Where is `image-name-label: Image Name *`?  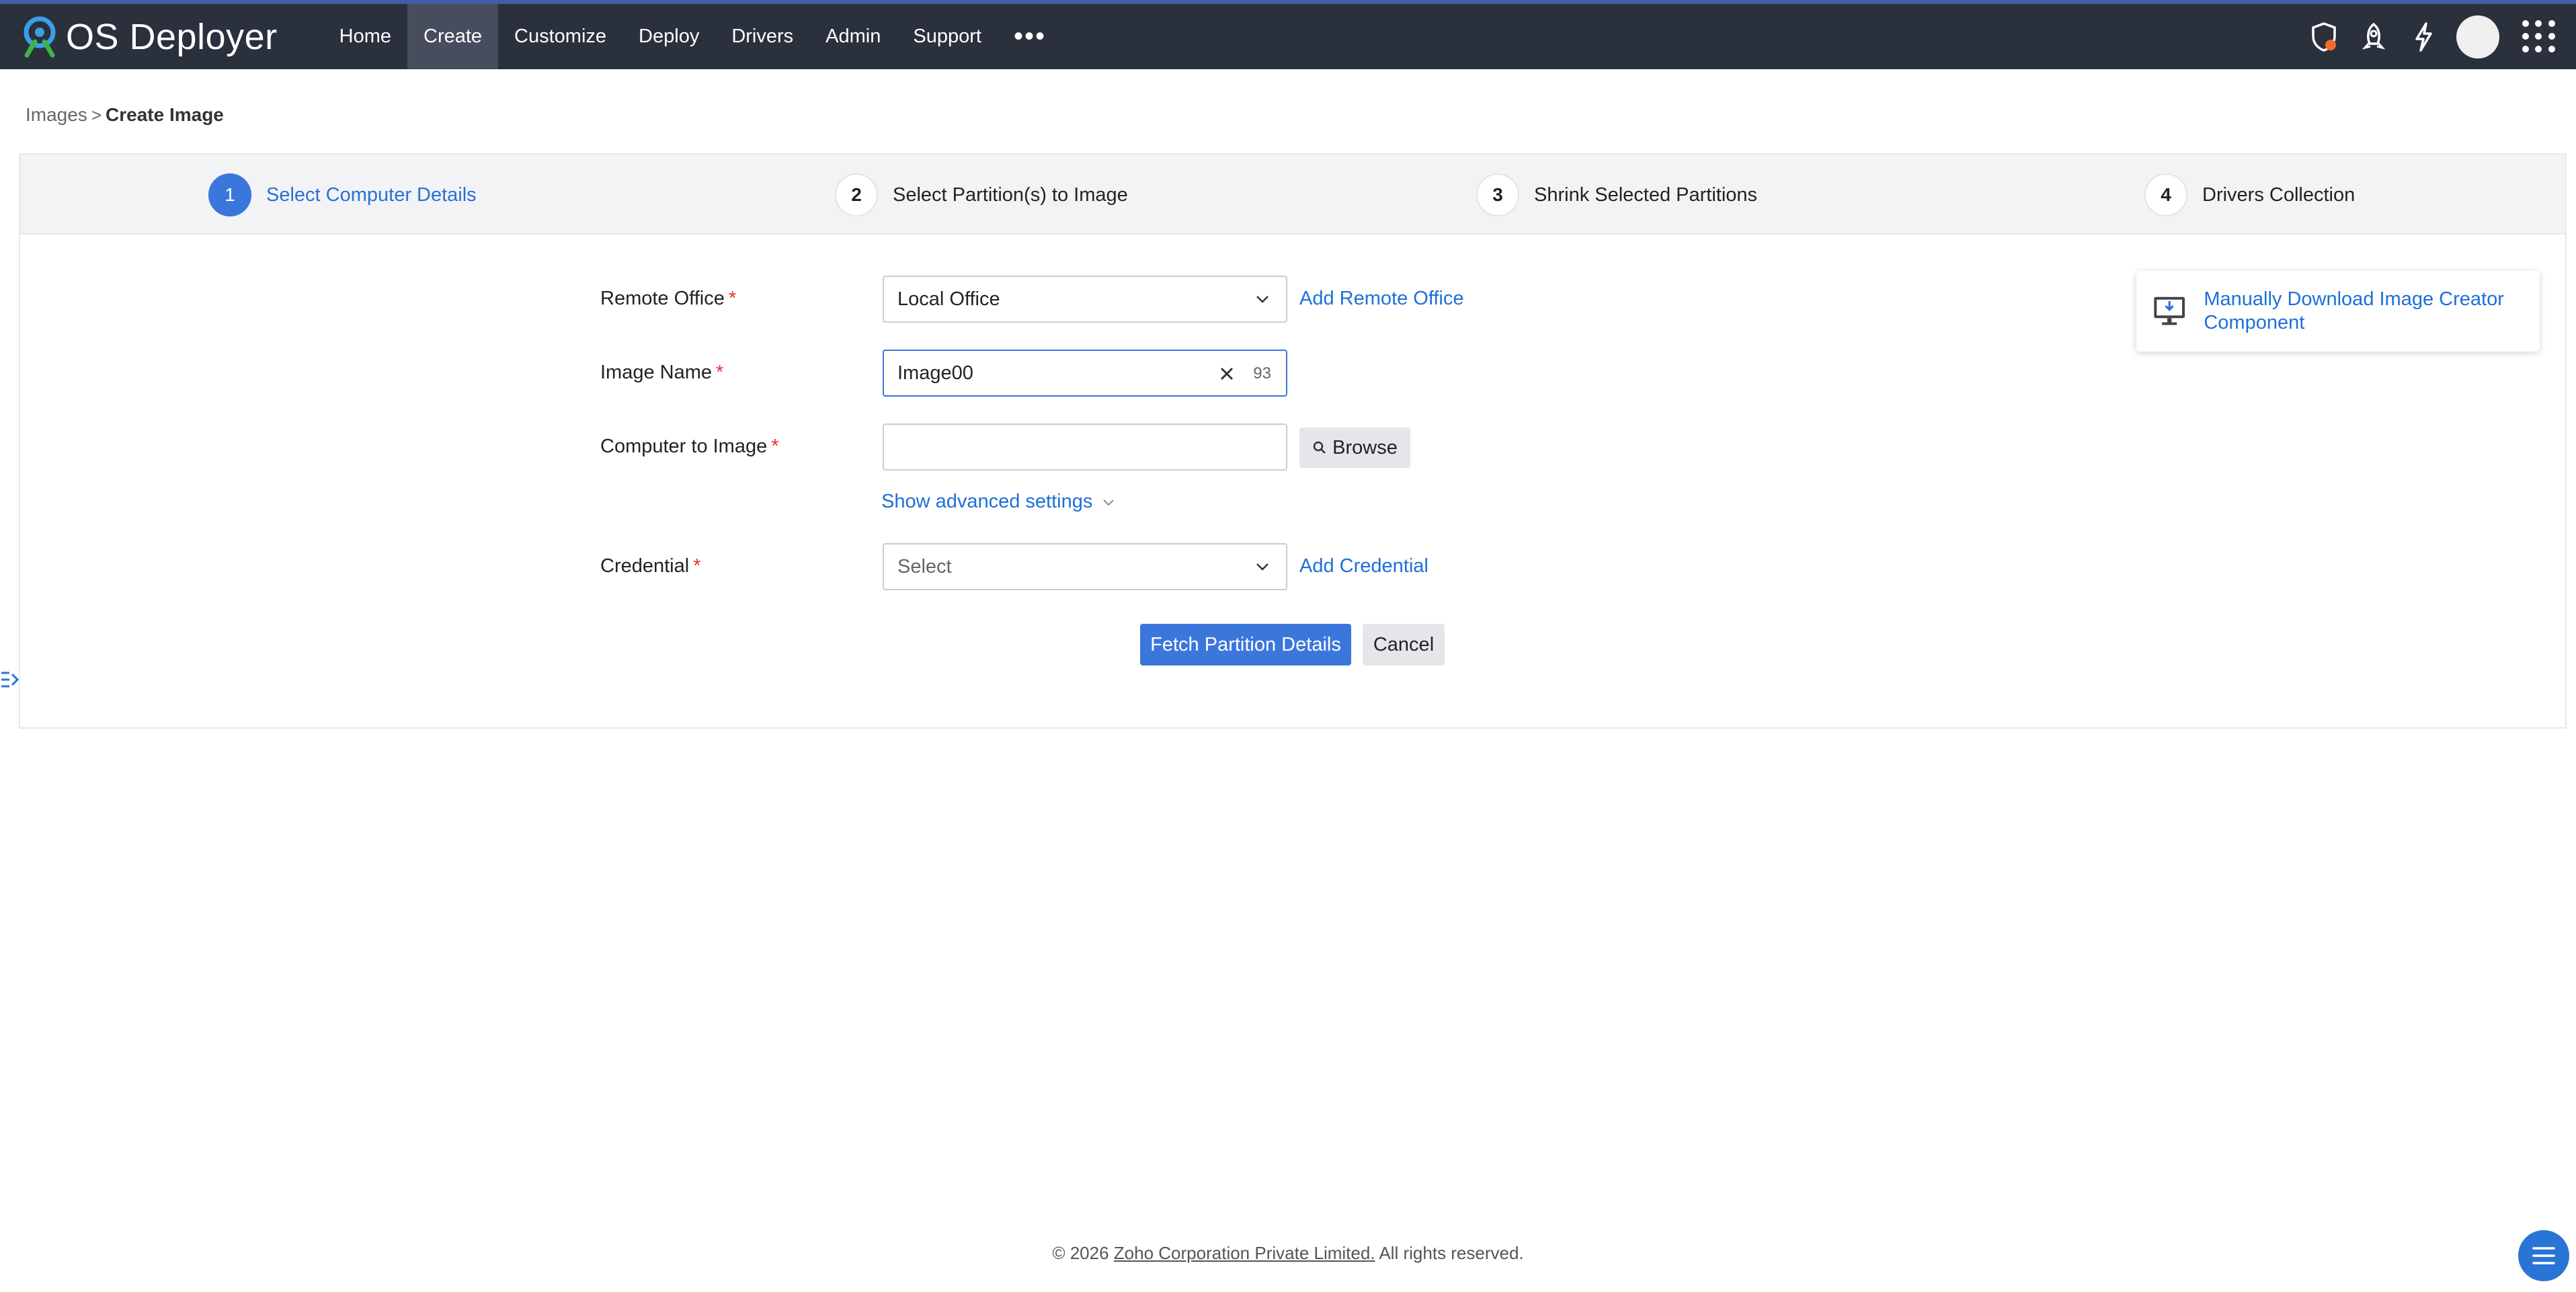 image-name-label: Image Name * is located at coordinates (662, 372).